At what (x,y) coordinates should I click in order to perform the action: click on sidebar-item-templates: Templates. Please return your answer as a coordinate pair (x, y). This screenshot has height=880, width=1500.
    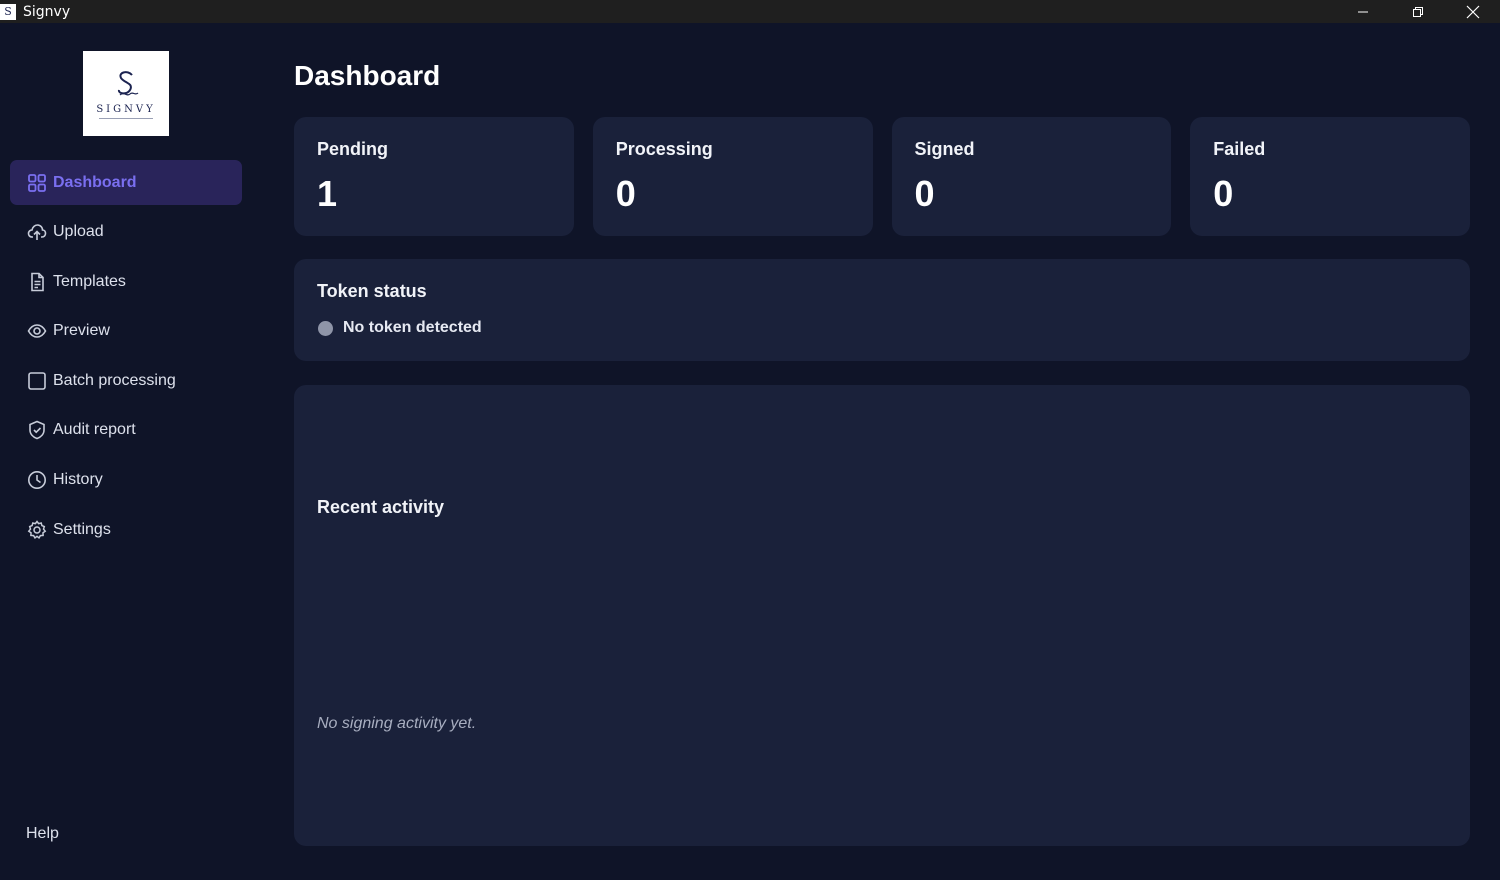
    Looking at the image, I should click on (126, 281).